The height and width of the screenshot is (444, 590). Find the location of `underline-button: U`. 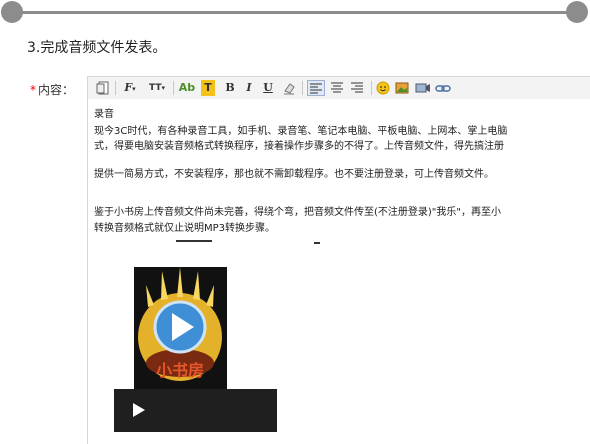

underline-button: U is located at coordinates (268, 88).